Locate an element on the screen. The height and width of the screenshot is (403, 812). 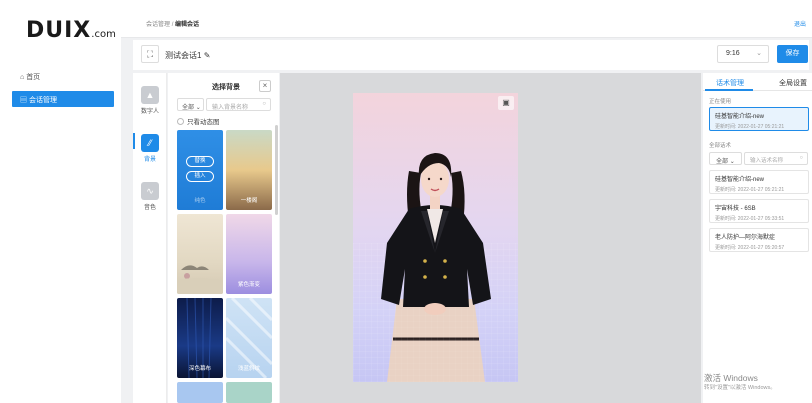
card-time: 更新时间: 2022-01-27 05:33:51 is located at coordinates (750, 219).